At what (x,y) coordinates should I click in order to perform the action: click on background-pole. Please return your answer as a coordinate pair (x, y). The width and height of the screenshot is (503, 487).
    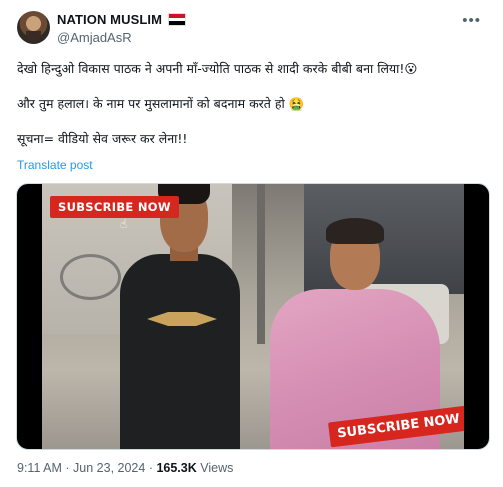
    Looking at the image, I should click on (261, 264).